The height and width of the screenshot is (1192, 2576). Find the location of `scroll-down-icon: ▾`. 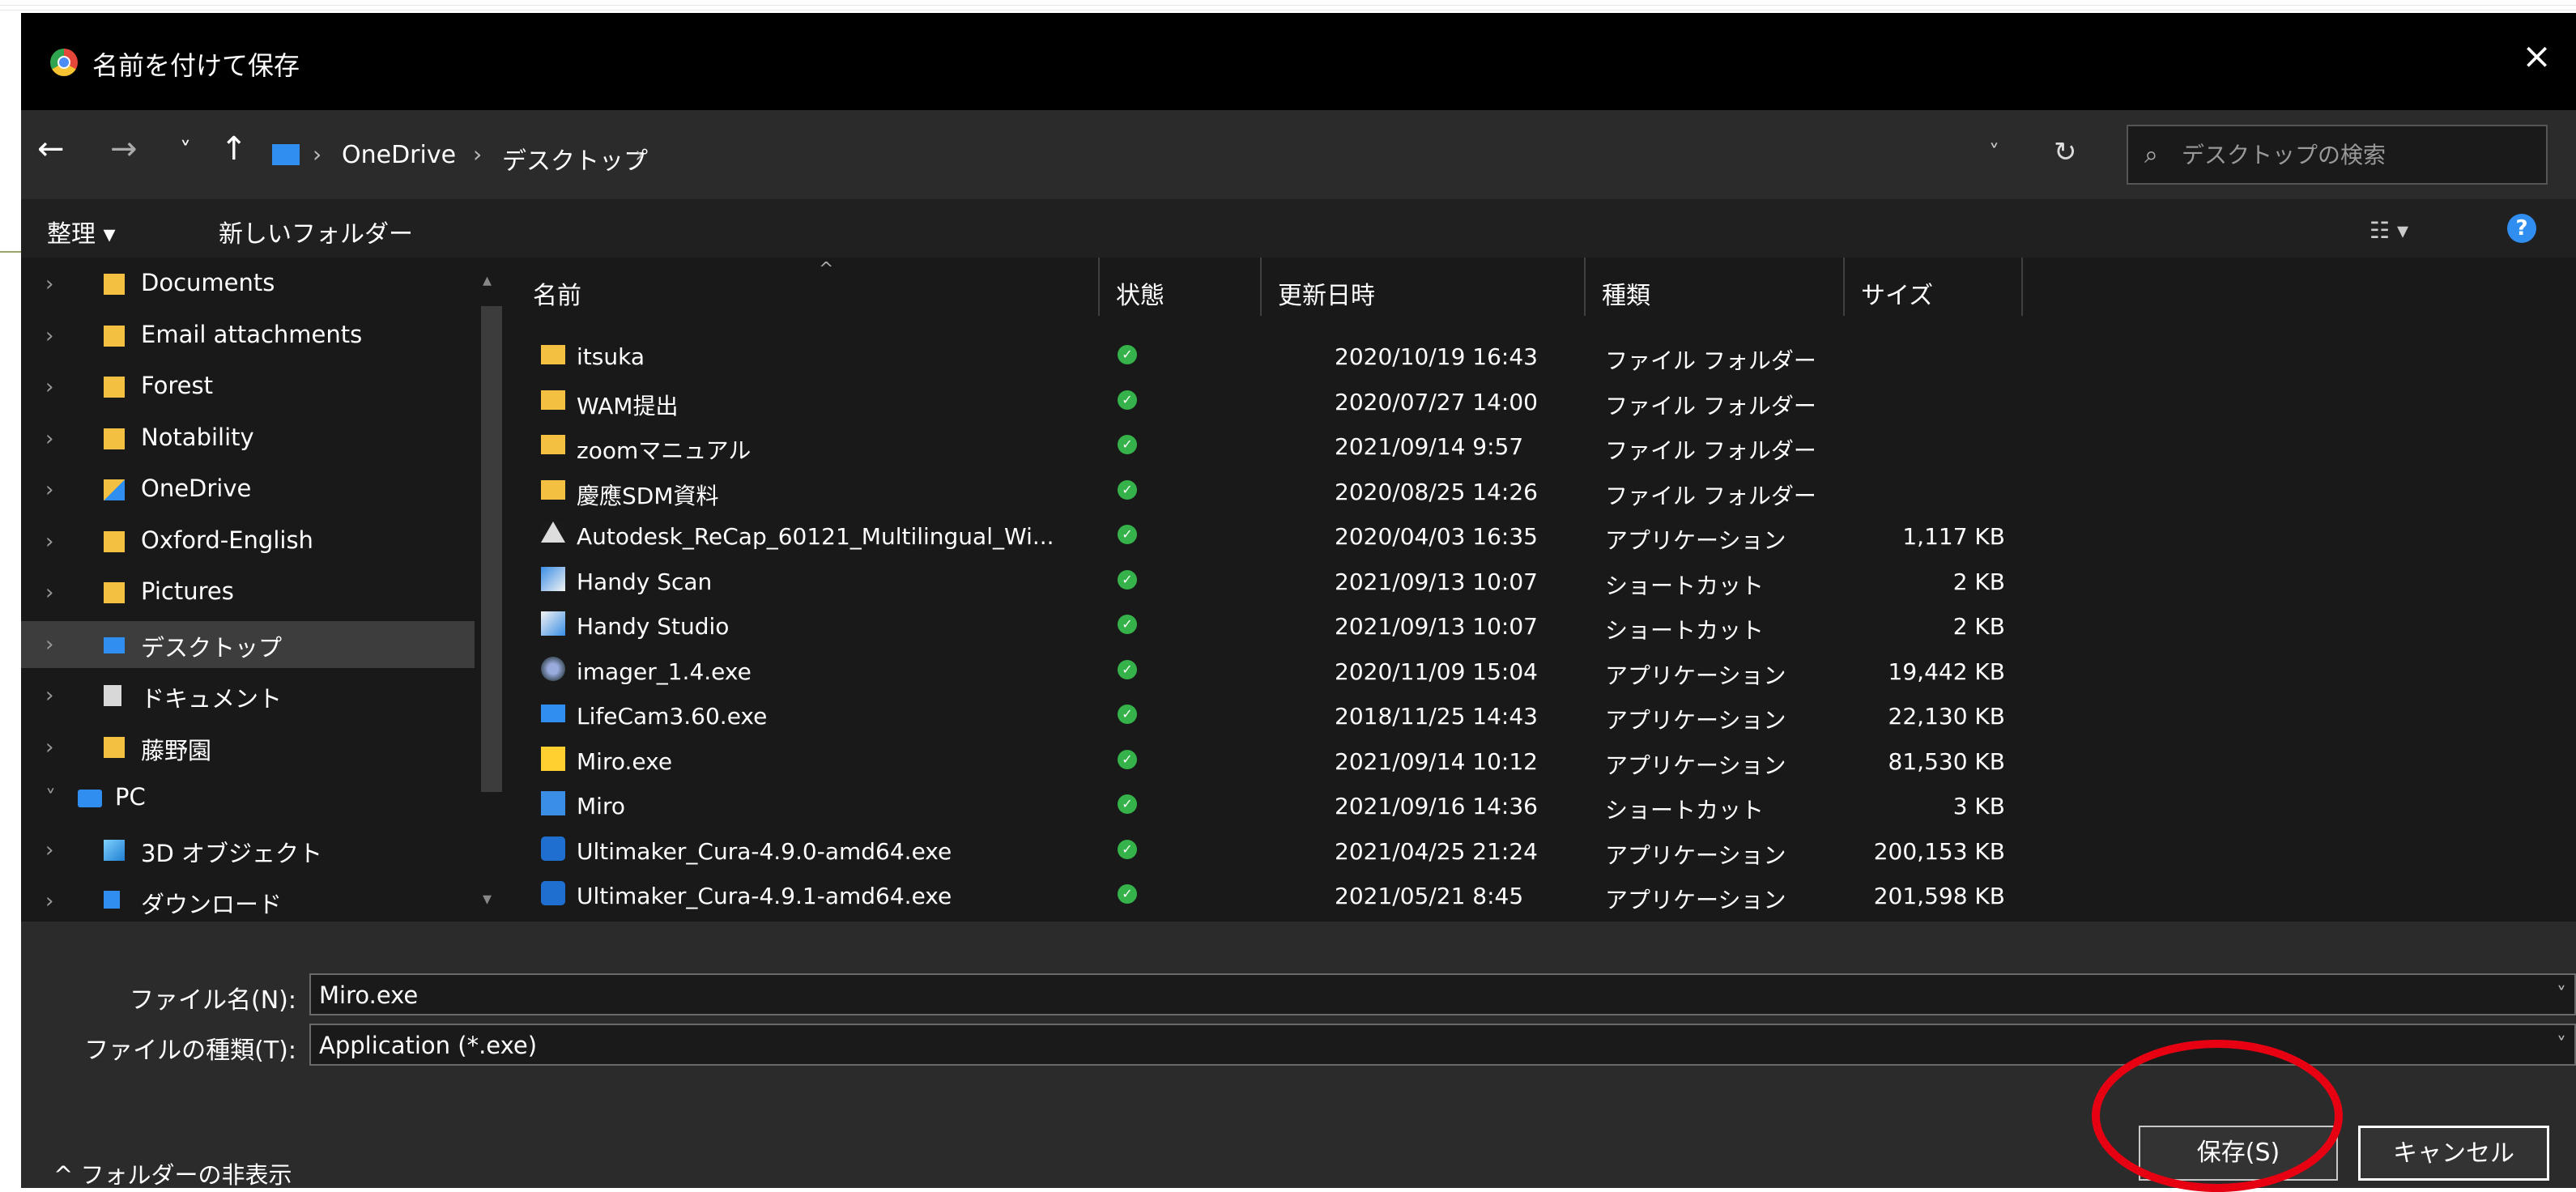

scroll-down-icon: ▾ is located at coordinates (487, 899).